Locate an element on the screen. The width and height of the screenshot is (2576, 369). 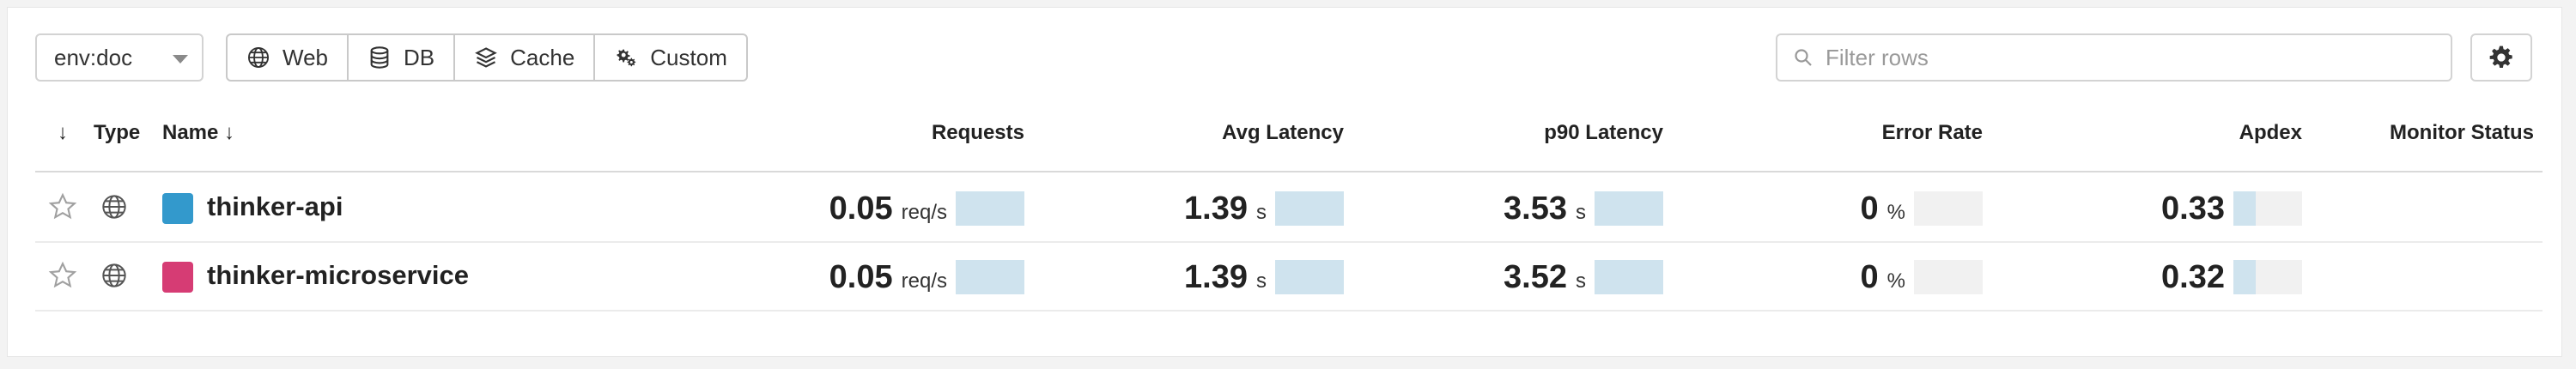
custom-filter-button: Custom is located at coordinates (671, 57).